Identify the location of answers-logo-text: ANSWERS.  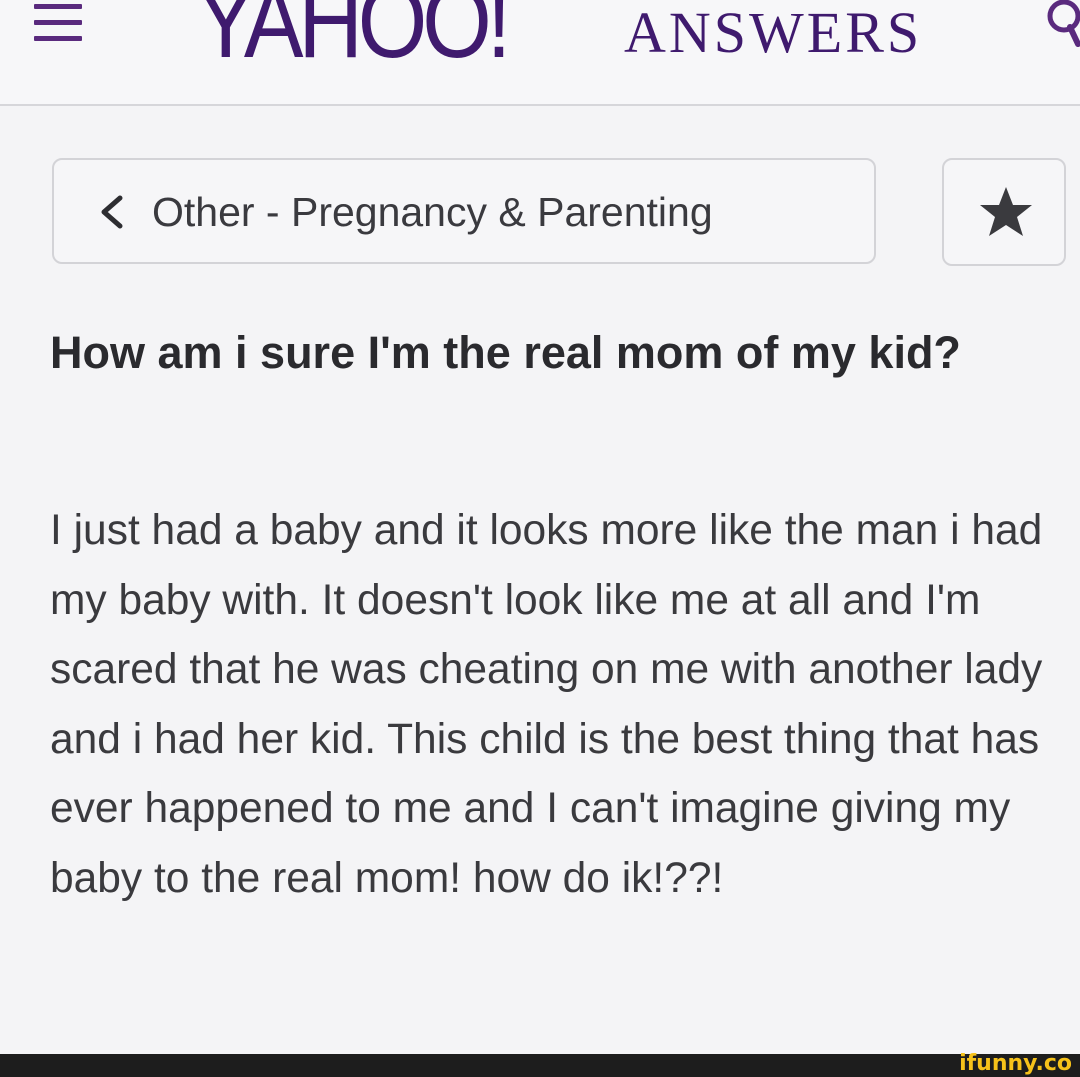
(773, 32).